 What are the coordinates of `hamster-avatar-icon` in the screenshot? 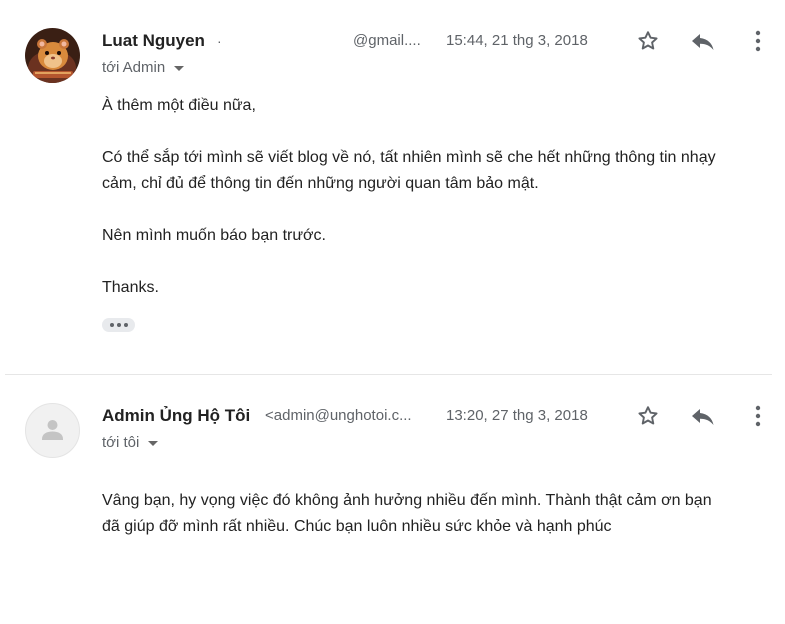 It's located at (52, 55).